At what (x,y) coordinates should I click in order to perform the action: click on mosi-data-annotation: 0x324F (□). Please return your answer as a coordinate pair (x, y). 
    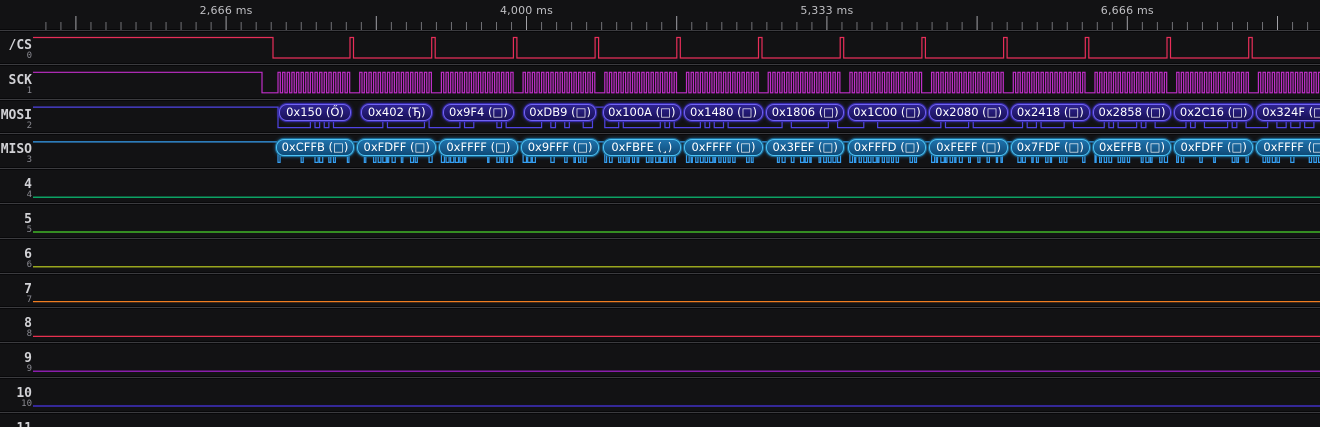
    Looking at the image, I should click on (1288, 113).